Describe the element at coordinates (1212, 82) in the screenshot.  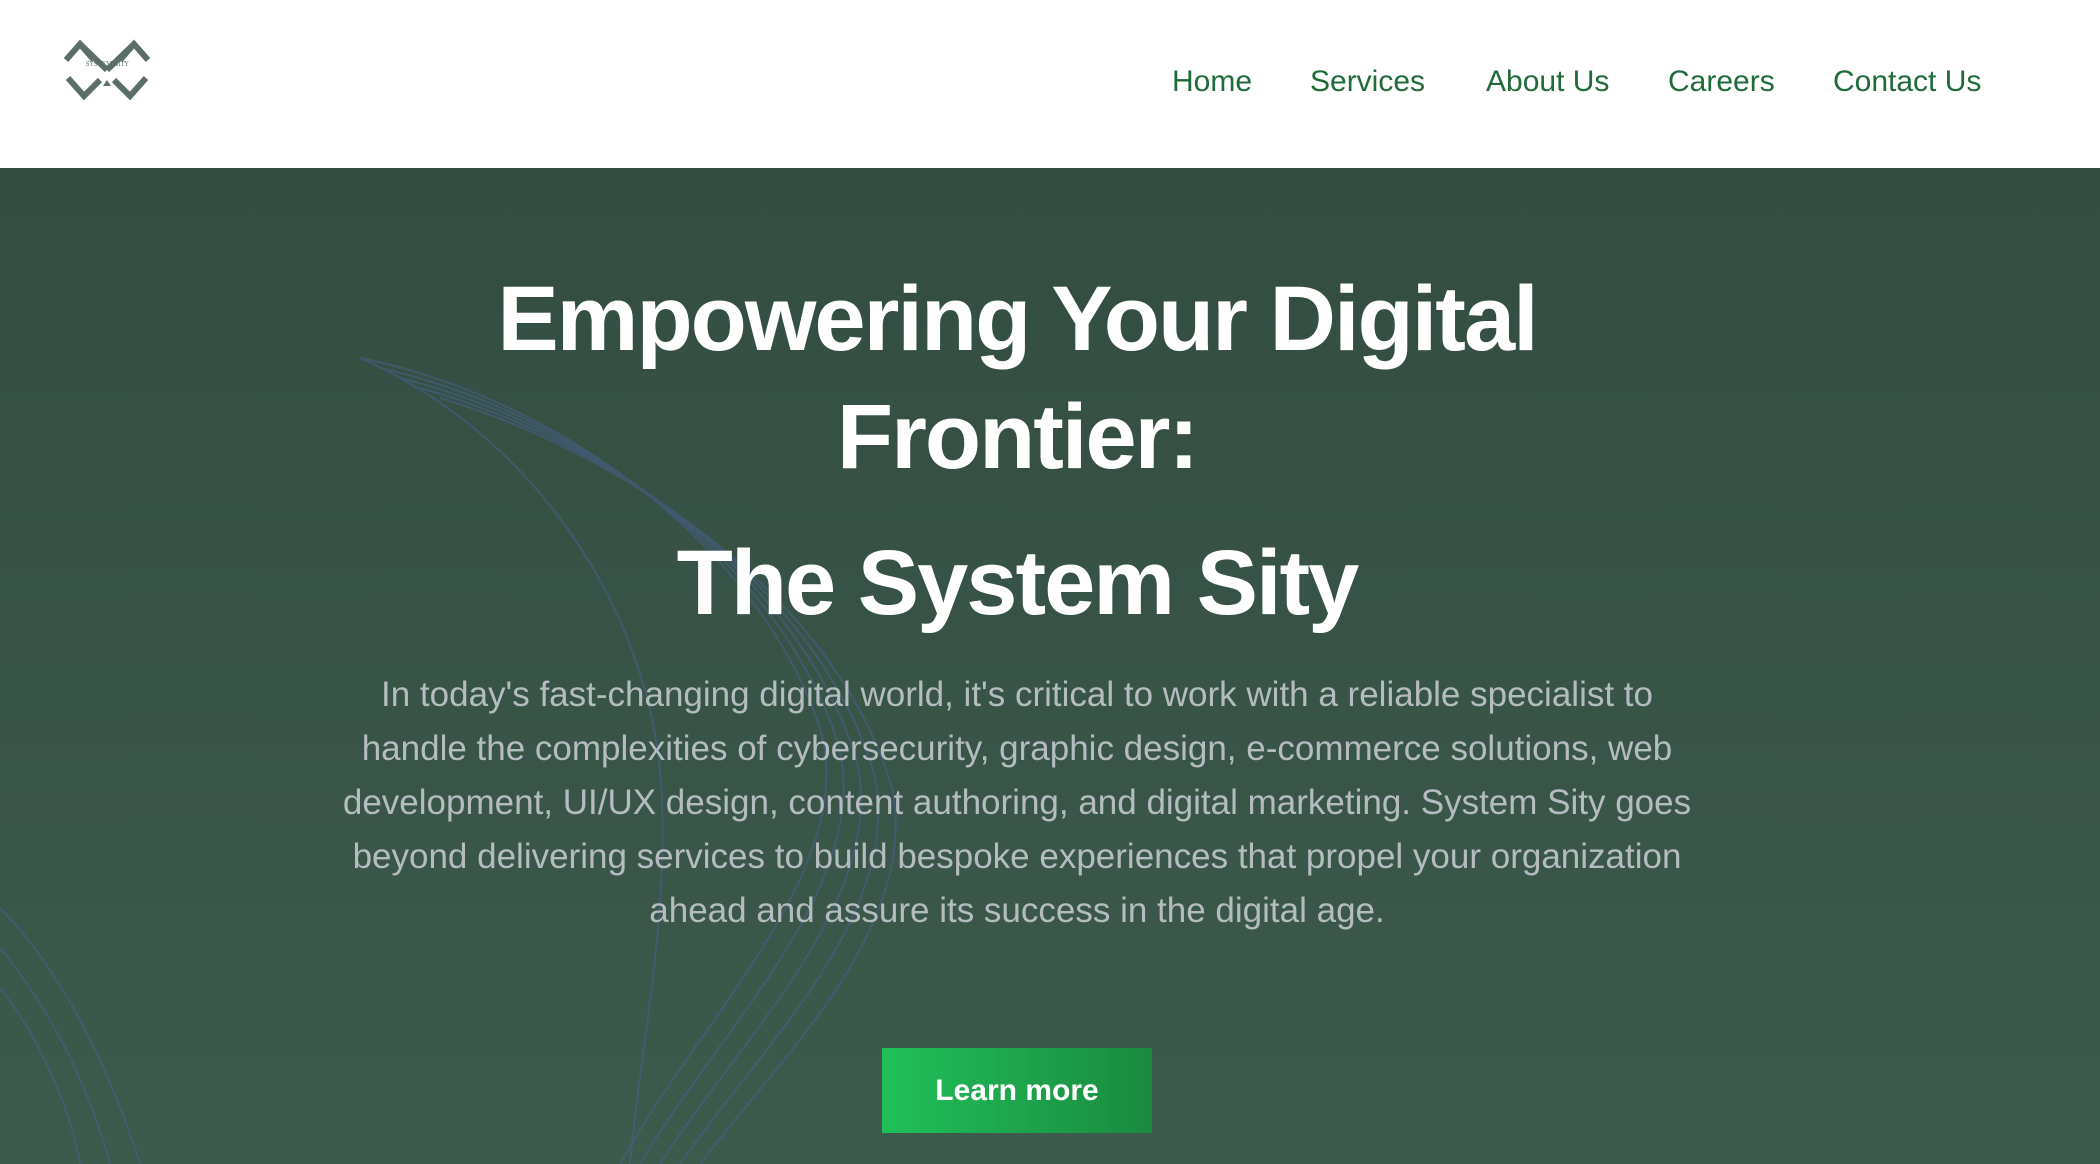
I see `nav-home-link: Home` at that location.